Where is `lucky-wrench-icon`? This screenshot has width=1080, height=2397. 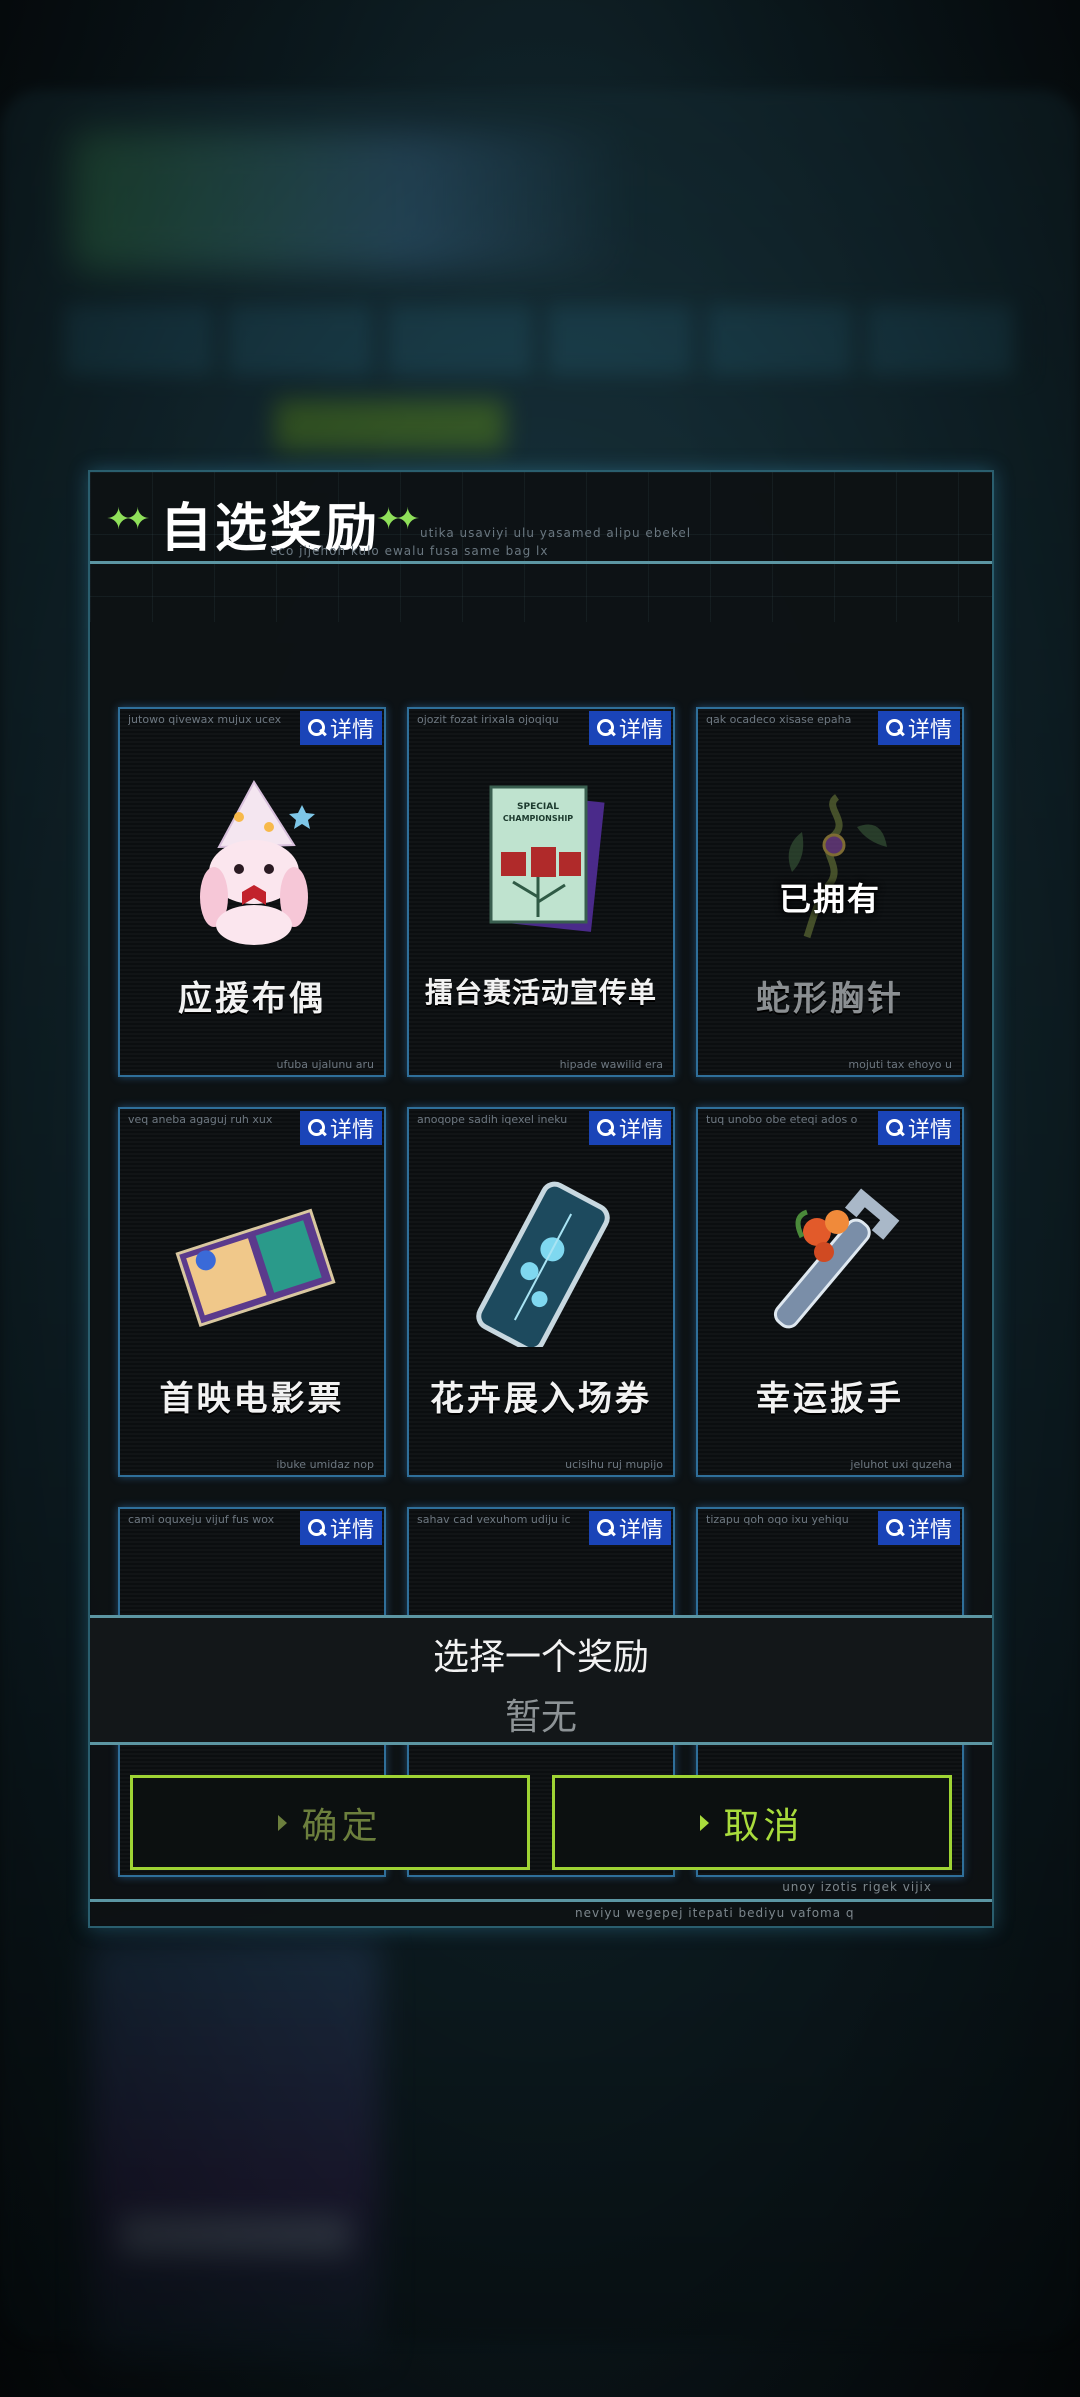
lucky-wrench-icon is located at coordinates (836, 1258).